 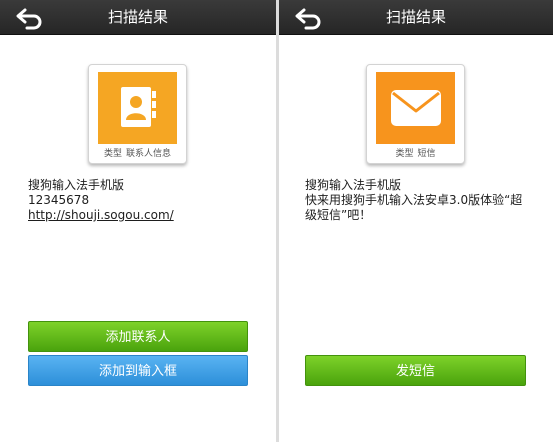 What do you see at coordinates (414, 200) in the screenshot?
I see `sms-text-line: 快来用搜狗手机输入法安卓3.0版体验“超` at bounding box center [414, 200].